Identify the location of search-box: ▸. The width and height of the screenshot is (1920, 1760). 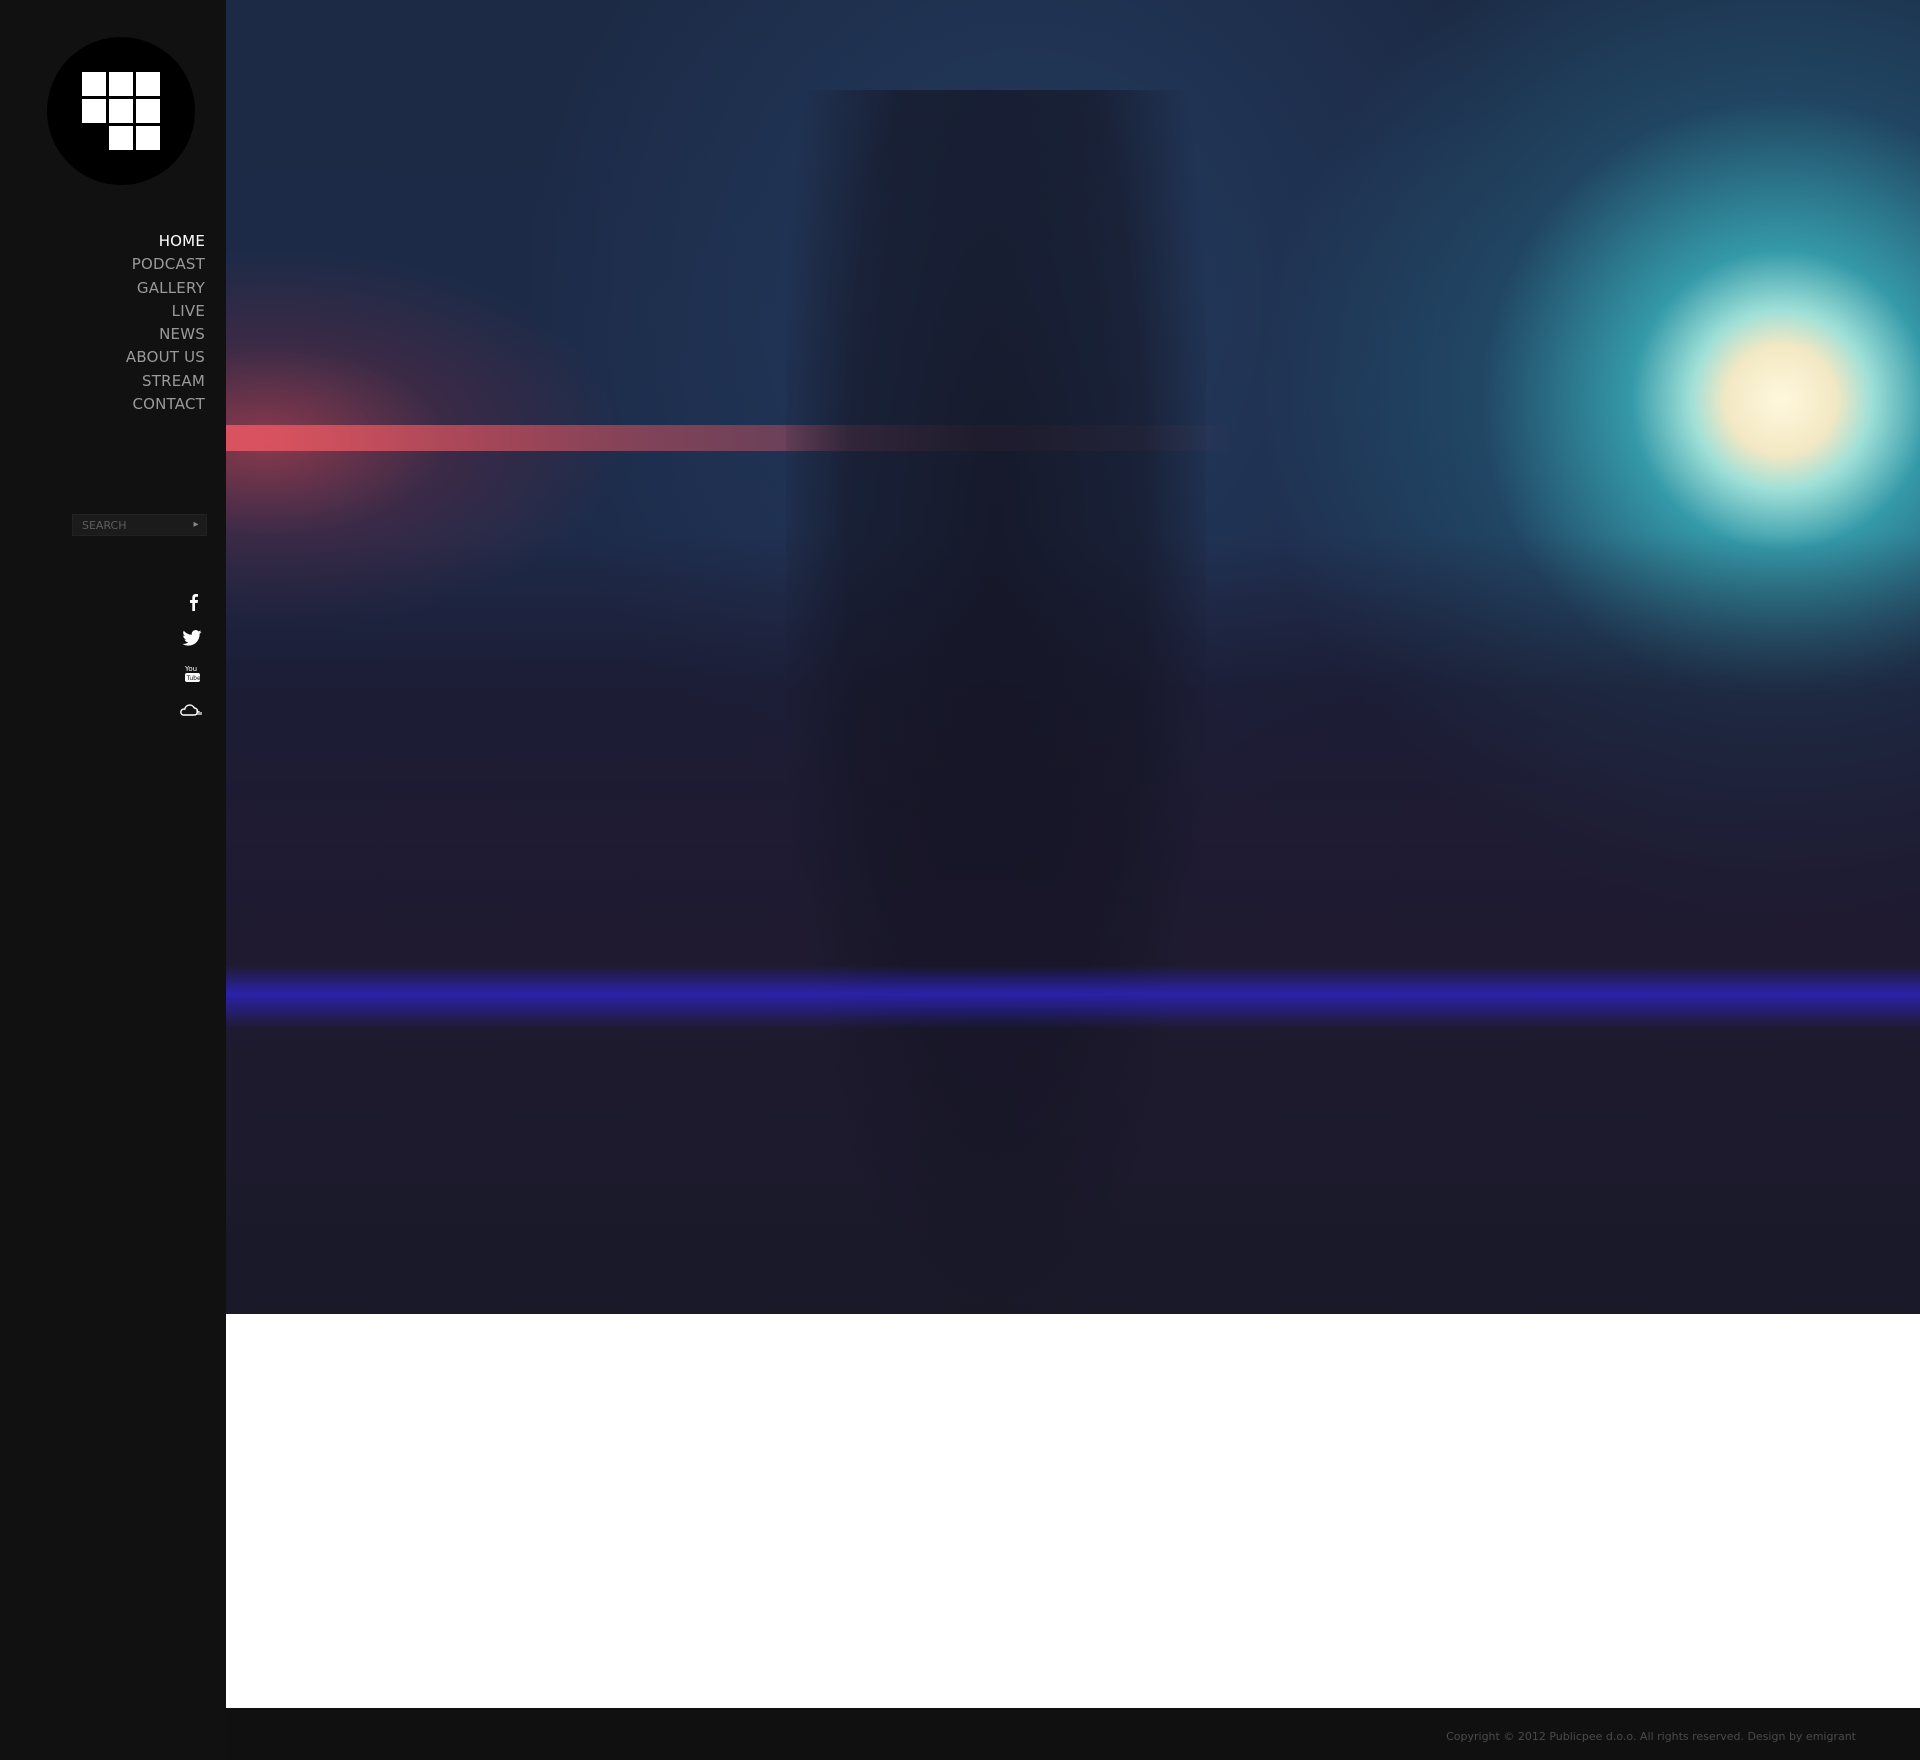
(139, 525).